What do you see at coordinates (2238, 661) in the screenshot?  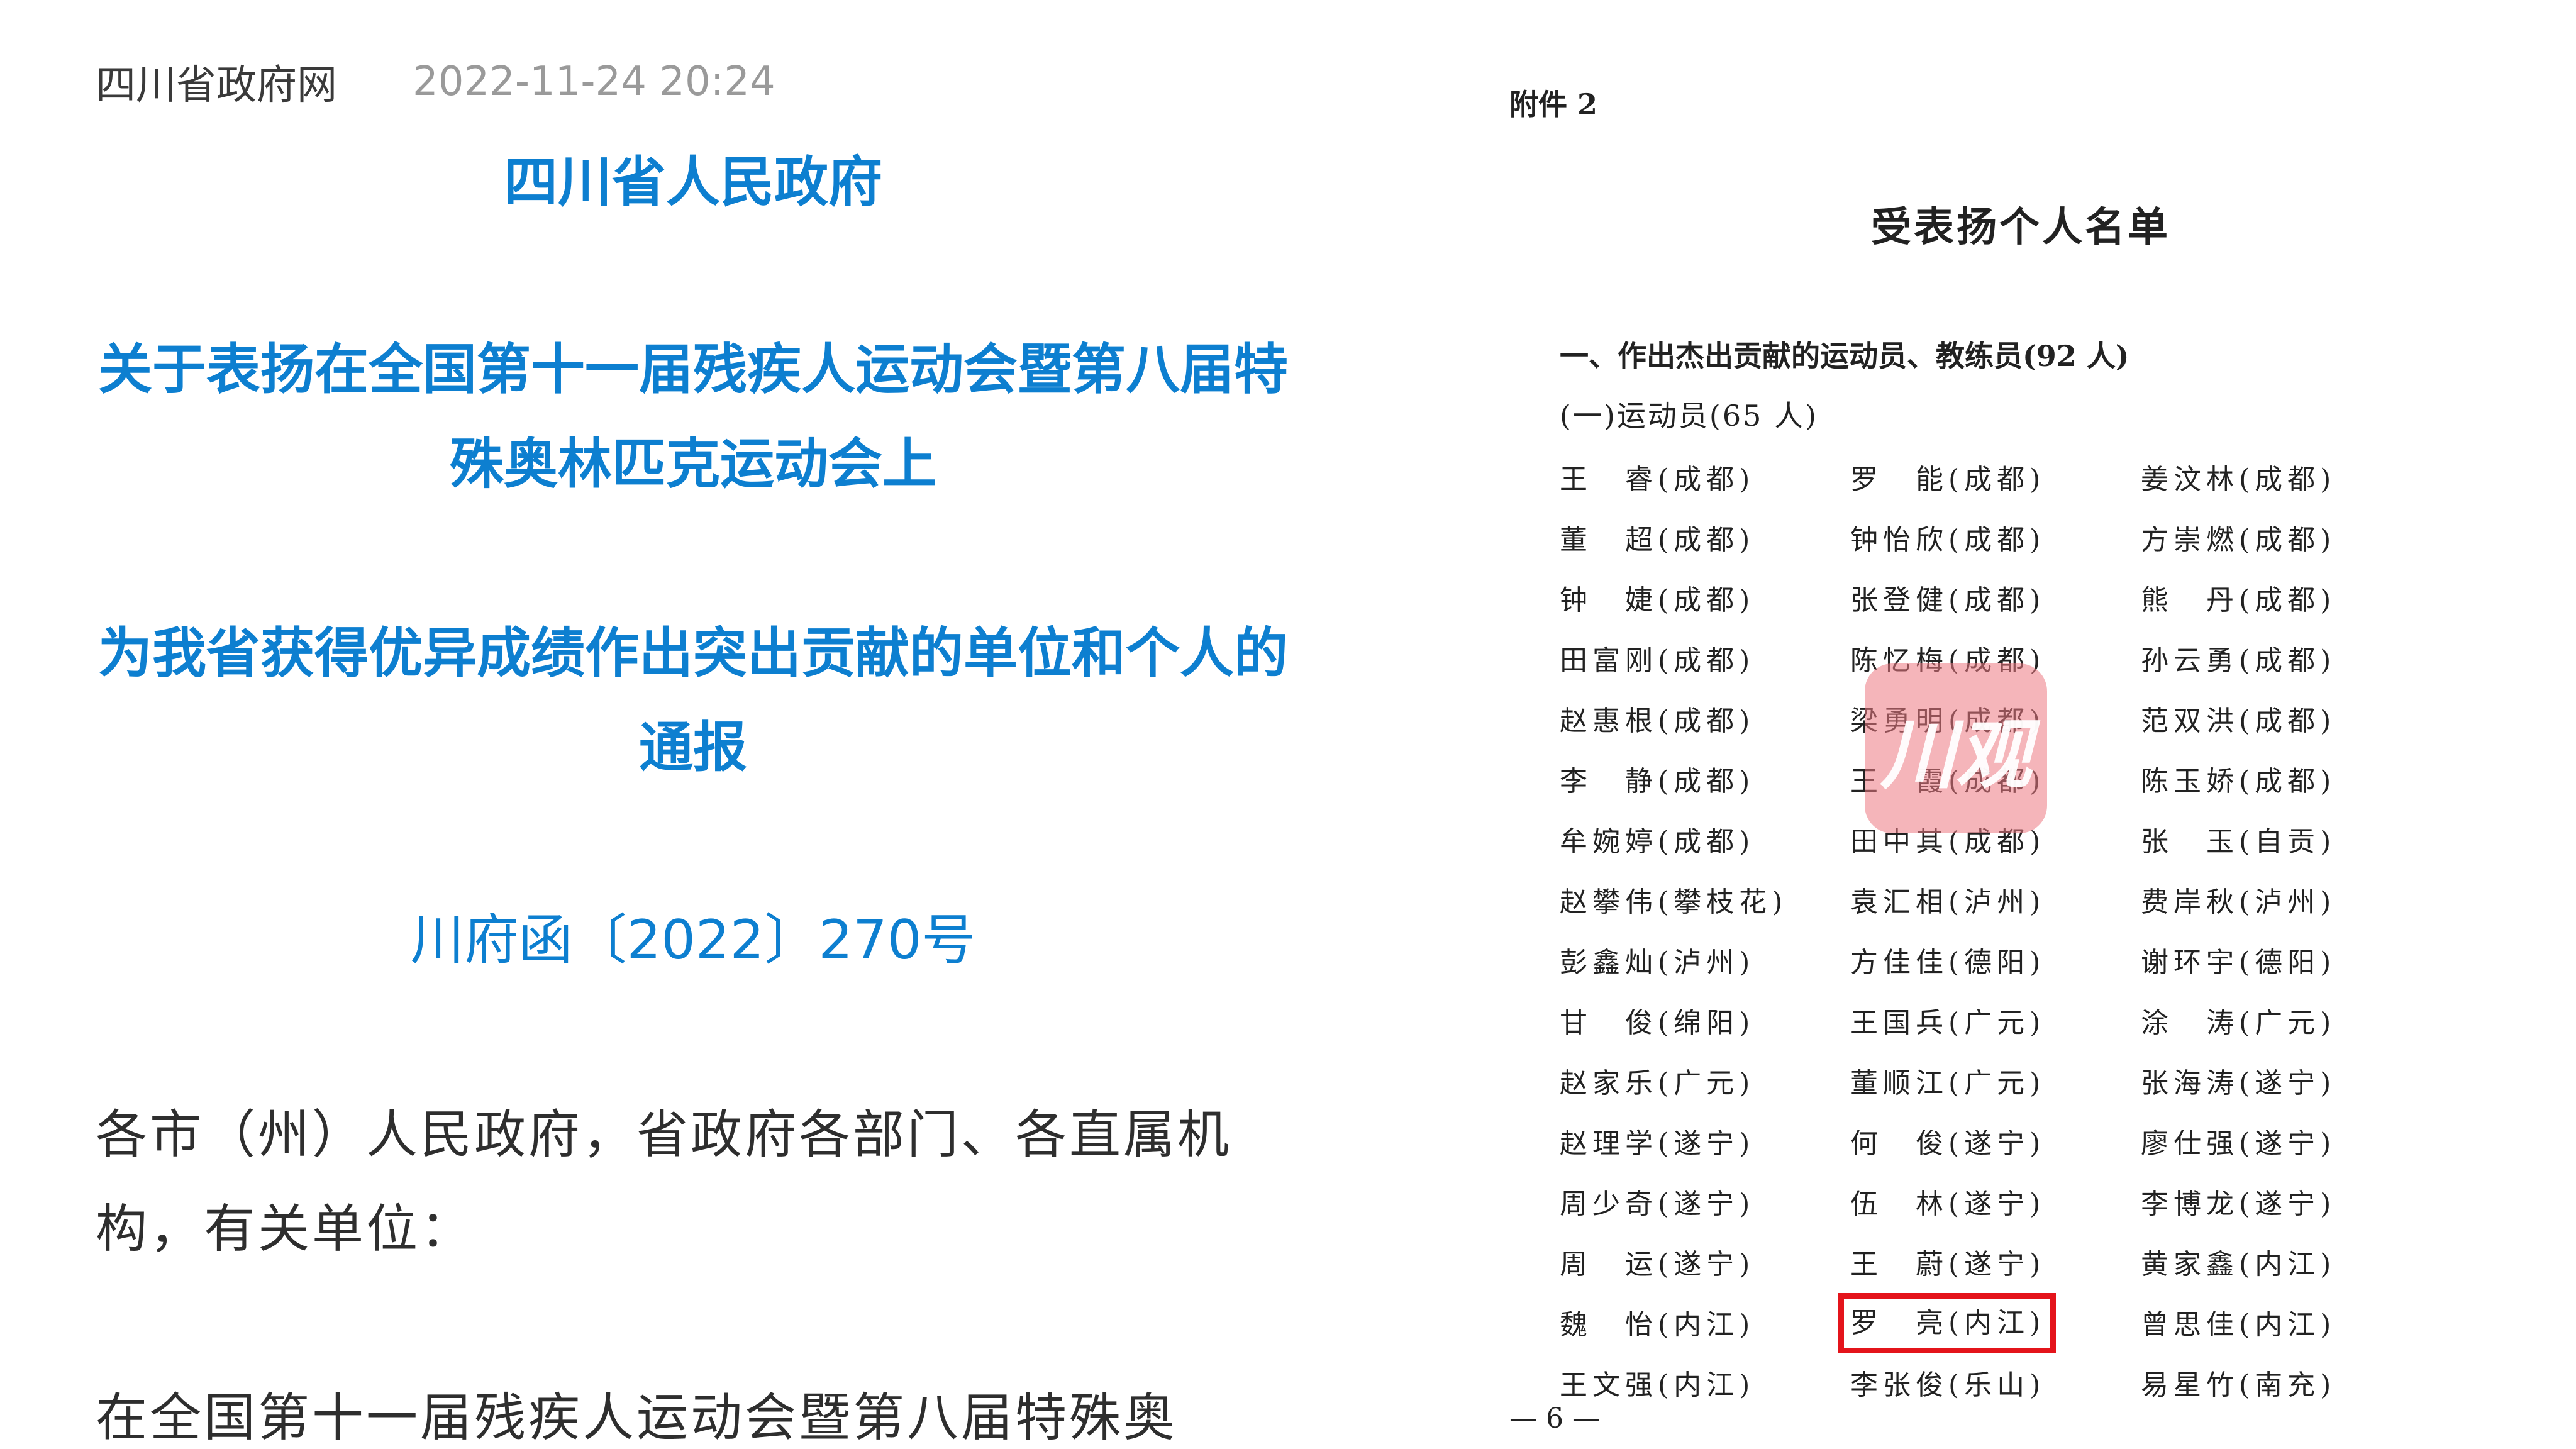 I see `name-entry: 孙云勇(成都)` at bounding box center [2238, 661].